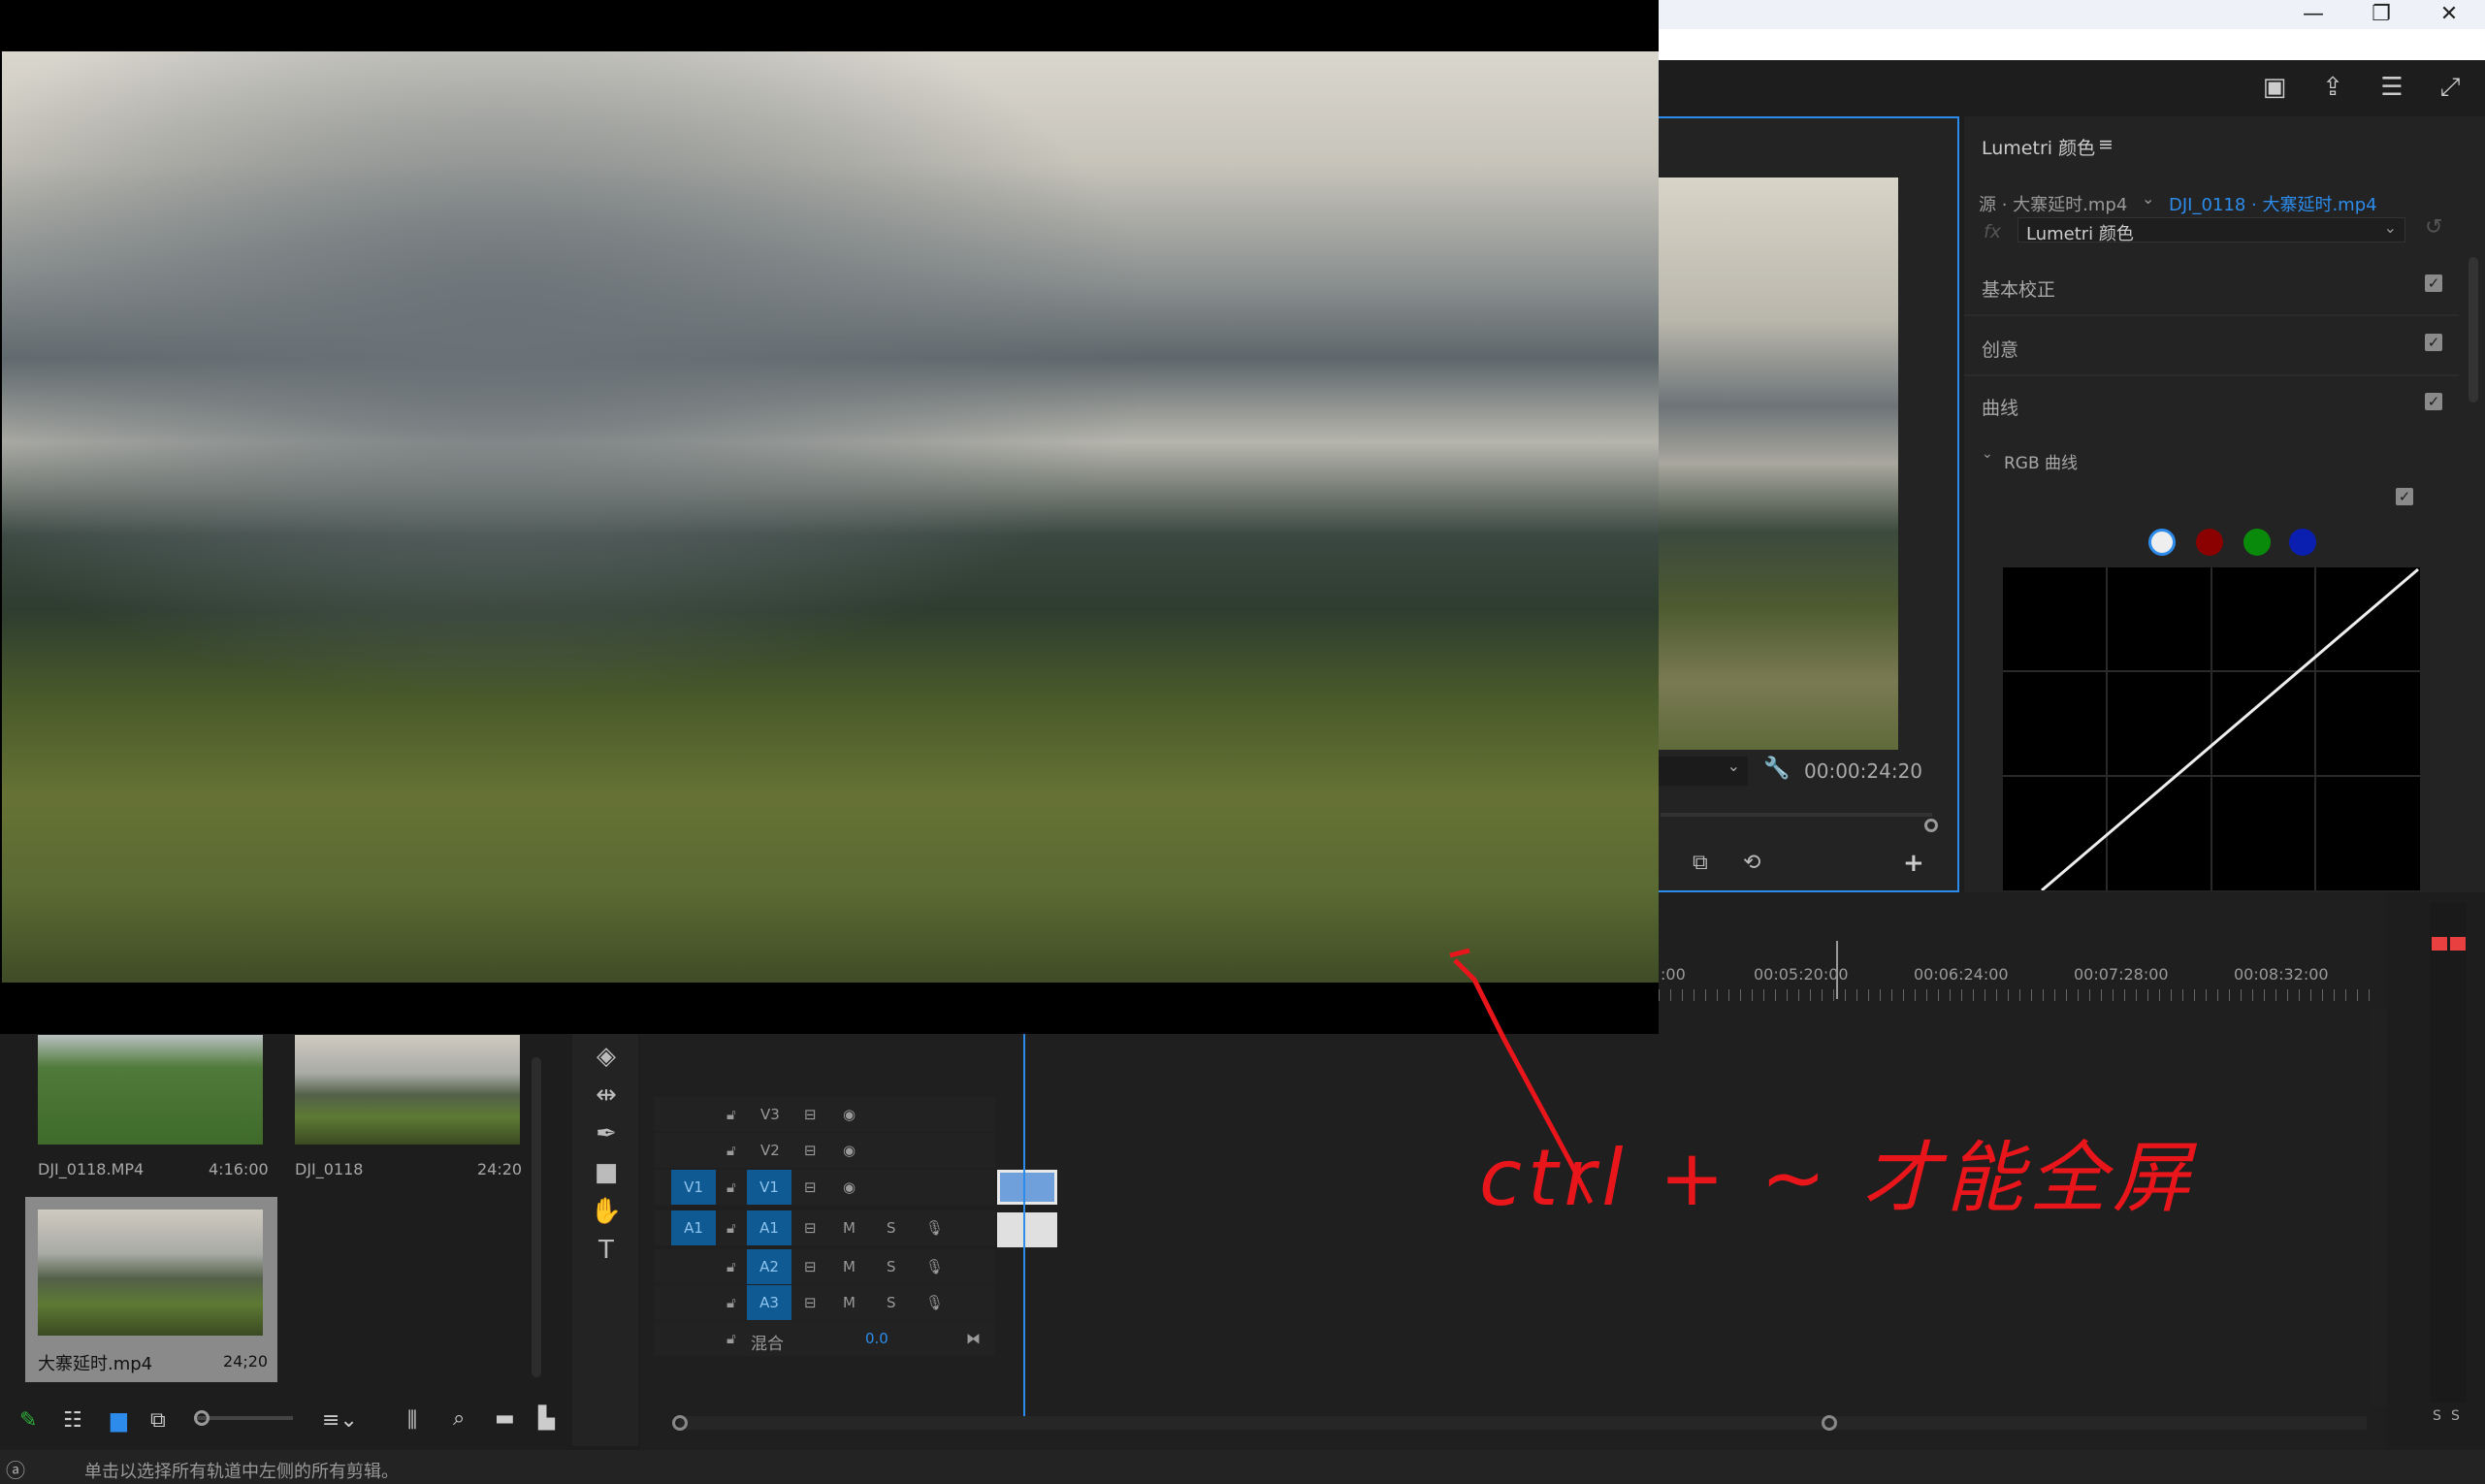 This screenshot has width=2485, height=1484. Describe the element at coordinates (606, 1253) in the screenshot. I see `type-tool-icon: T` at that location.